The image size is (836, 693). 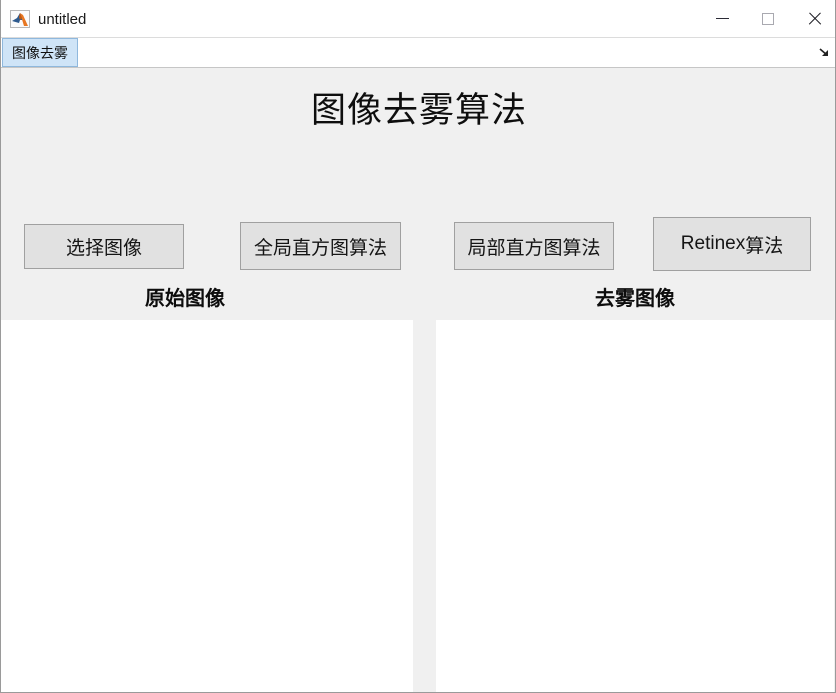 I want to click on retinex-button-label-latin: Retinex, so click(x=713, y=243).